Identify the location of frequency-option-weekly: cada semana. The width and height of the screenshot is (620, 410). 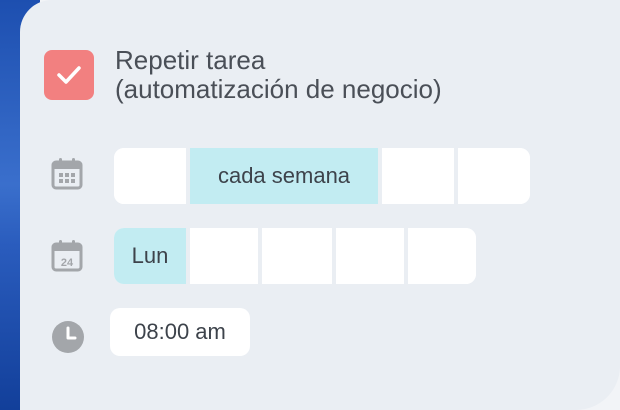
(286, 176).